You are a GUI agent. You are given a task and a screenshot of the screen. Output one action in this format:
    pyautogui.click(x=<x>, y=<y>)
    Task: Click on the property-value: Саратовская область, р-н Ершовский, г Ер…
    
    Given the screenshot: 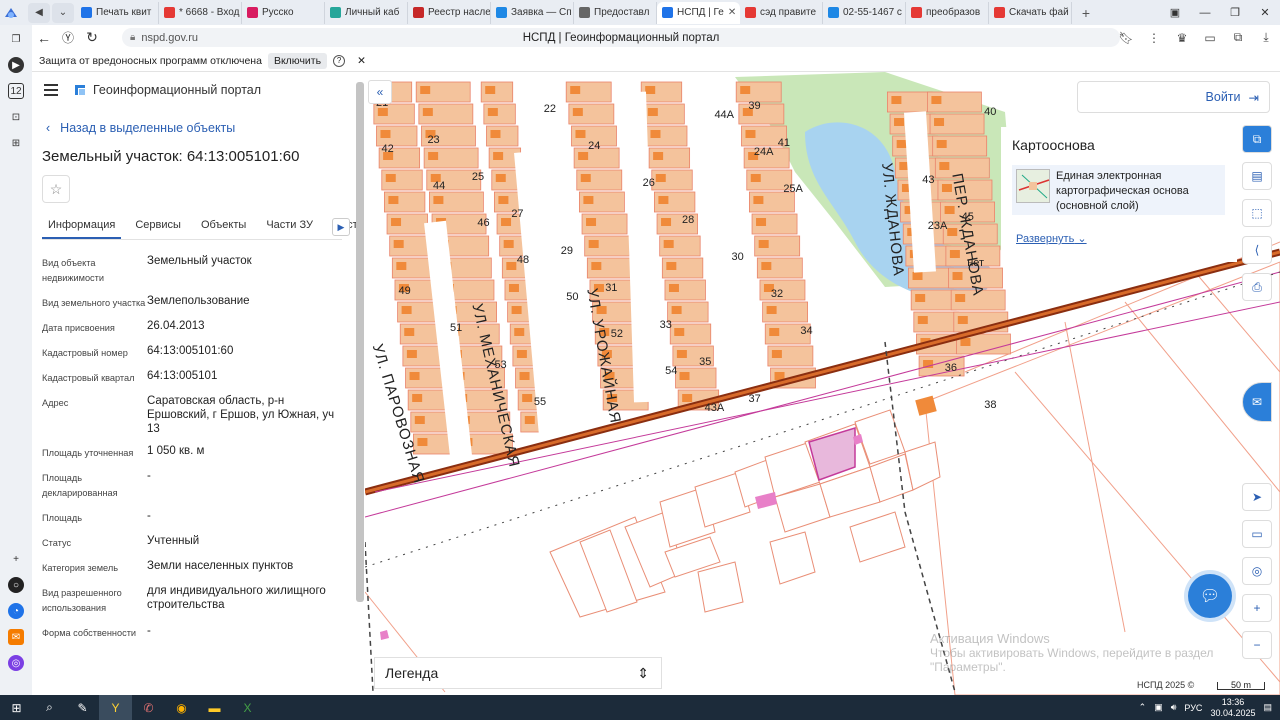 What is the action you would take?
    pyautogui.click(x=241, y=415)
    